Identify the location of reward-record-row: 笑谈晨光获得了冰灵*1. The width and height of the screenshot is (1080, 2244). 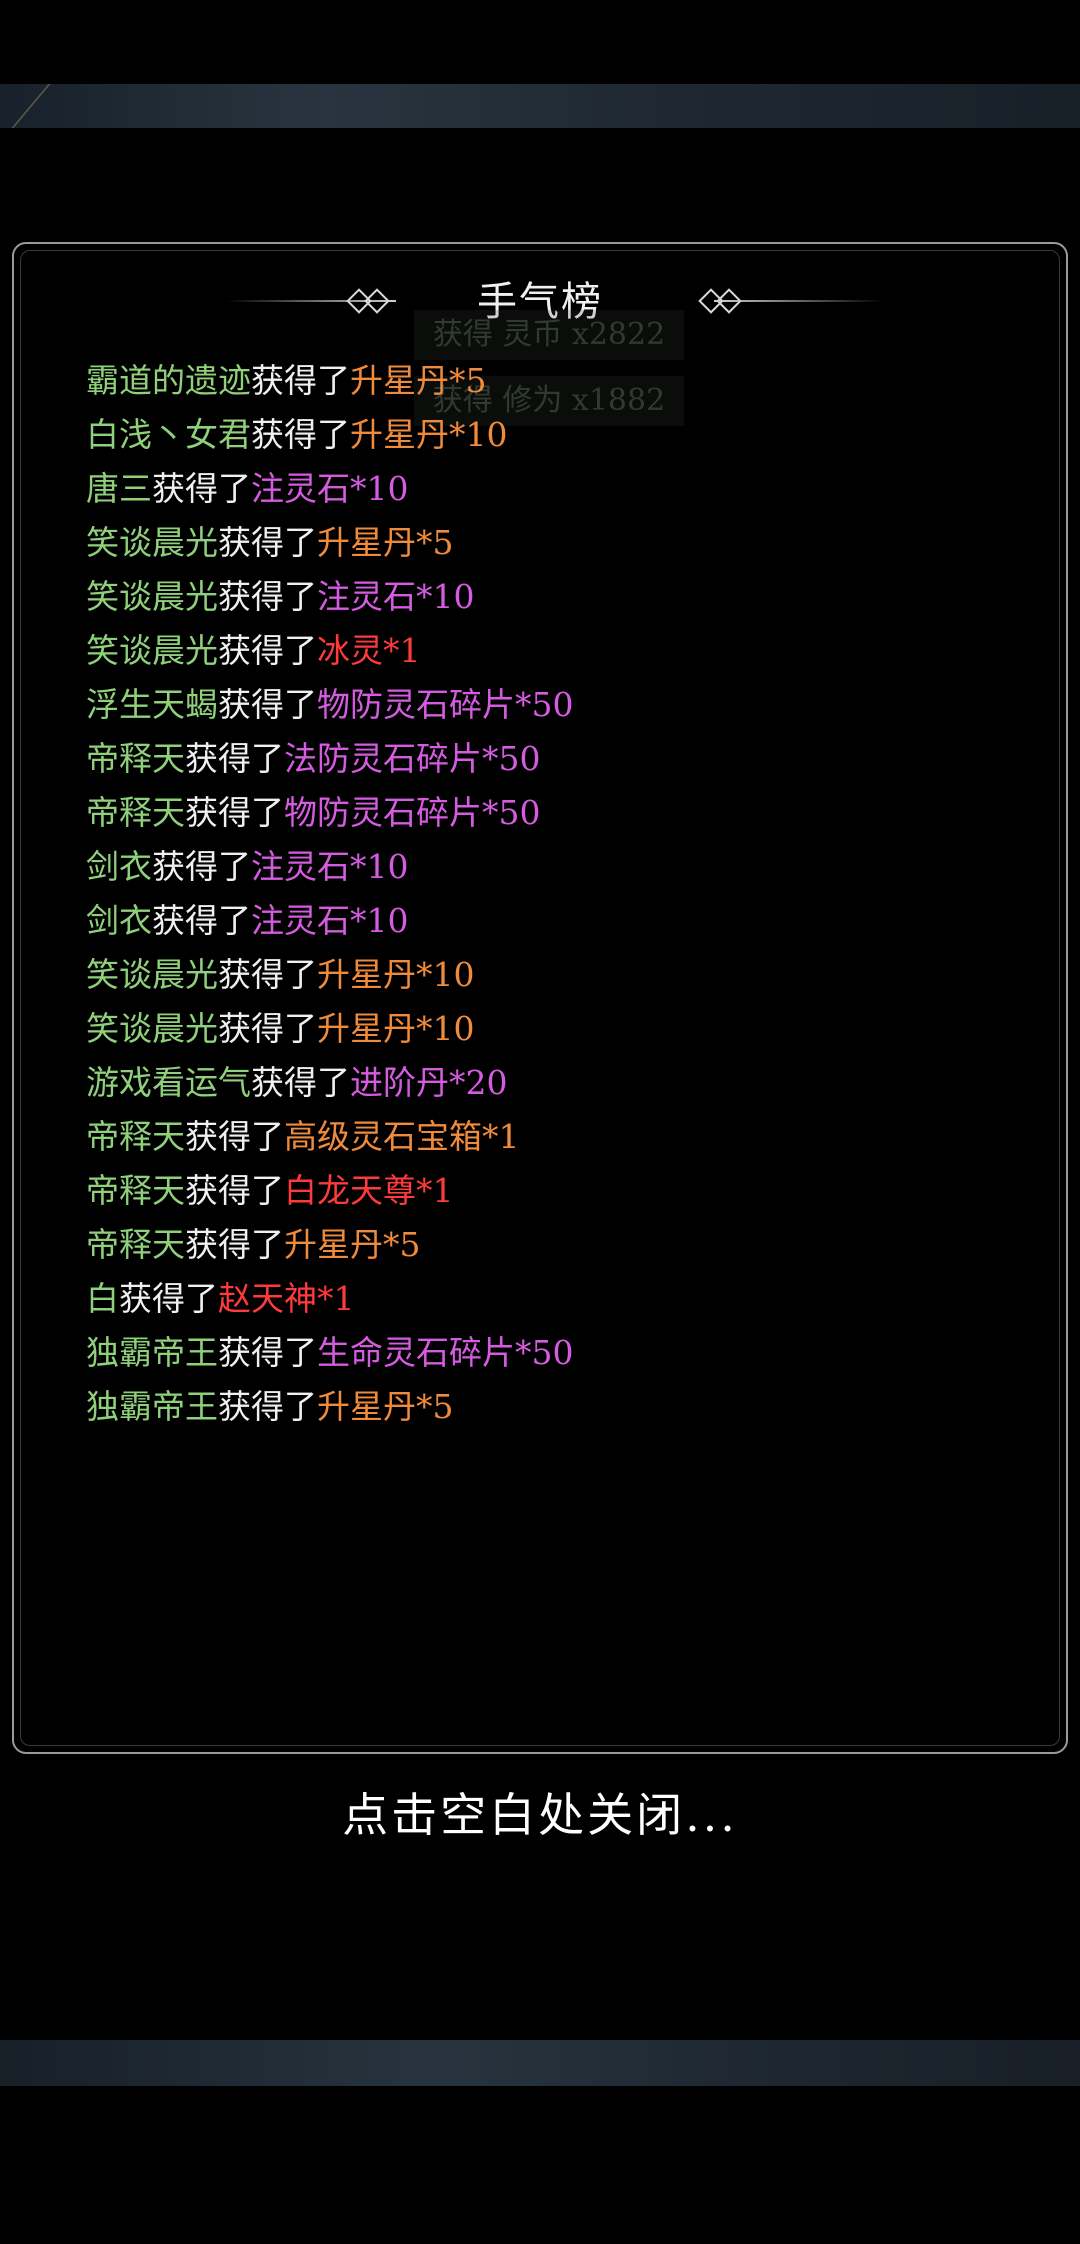
(556, 651).